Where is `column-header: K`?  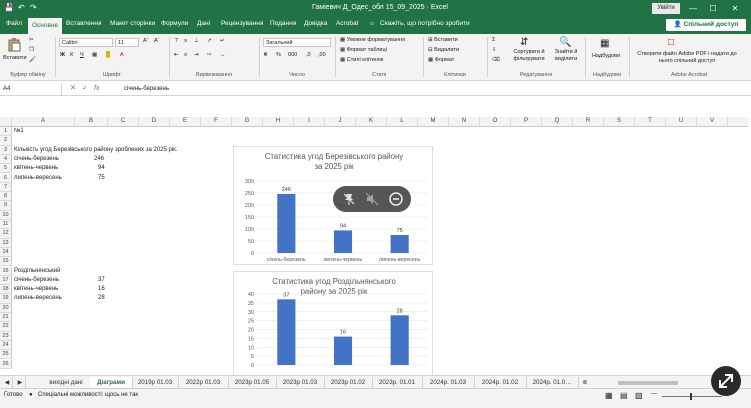 column-header: K is located at coordinates (371, 121).